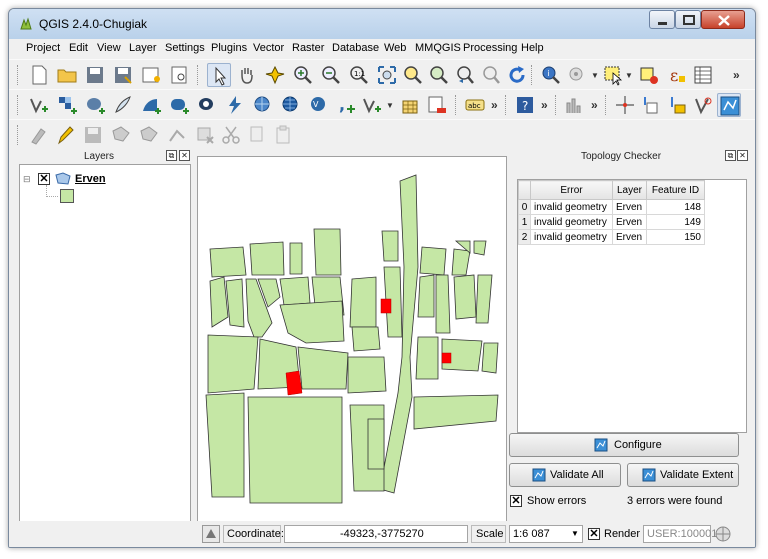 The width and height of the screenshot is (768, 559). I want to click on row-index: 2, so click(524, 237).